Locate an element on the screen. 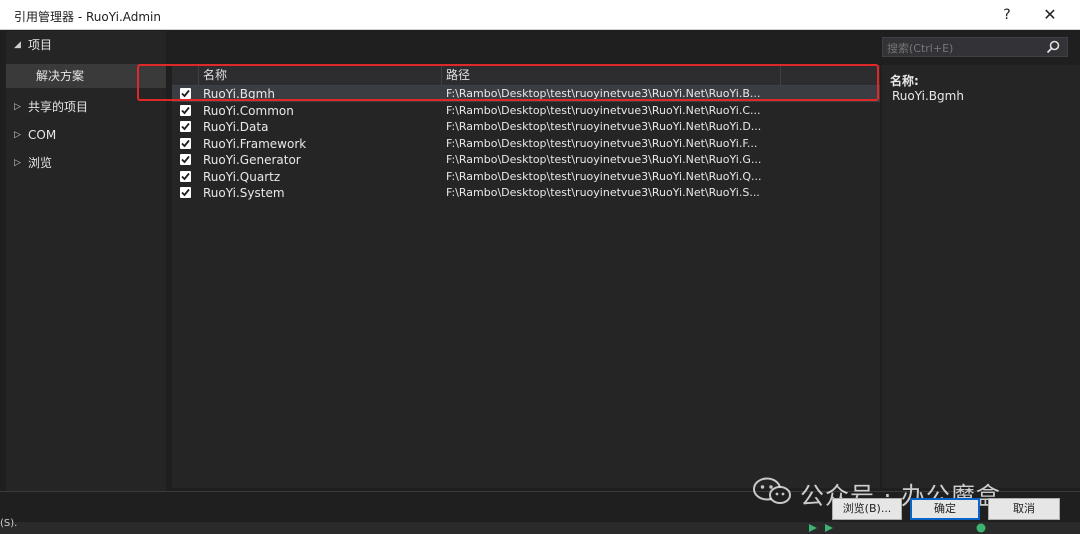 This screenshot has height=534, width=1080. search-box is located at coordinates (975, 47).